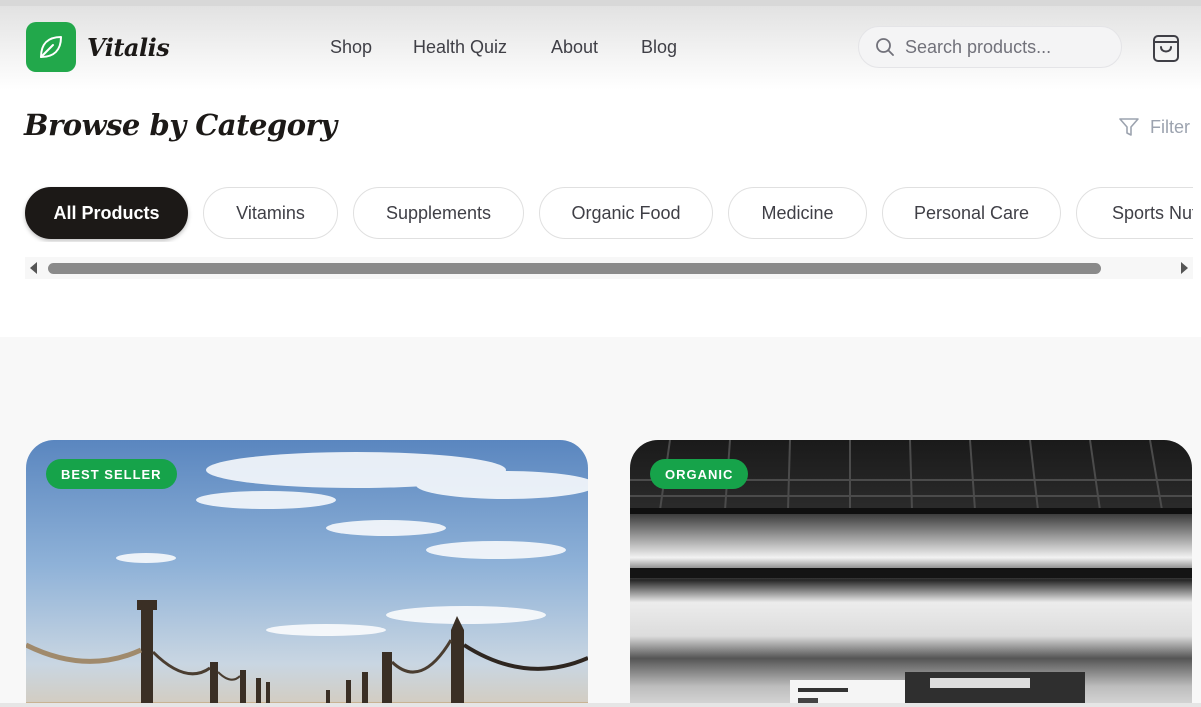 Image resolution: width=1201 pixels, height=707 pixels. Describe the element at coordinates (971, 213) in the screenshot. I see `chip-personal-care: Personal Care` at that location.